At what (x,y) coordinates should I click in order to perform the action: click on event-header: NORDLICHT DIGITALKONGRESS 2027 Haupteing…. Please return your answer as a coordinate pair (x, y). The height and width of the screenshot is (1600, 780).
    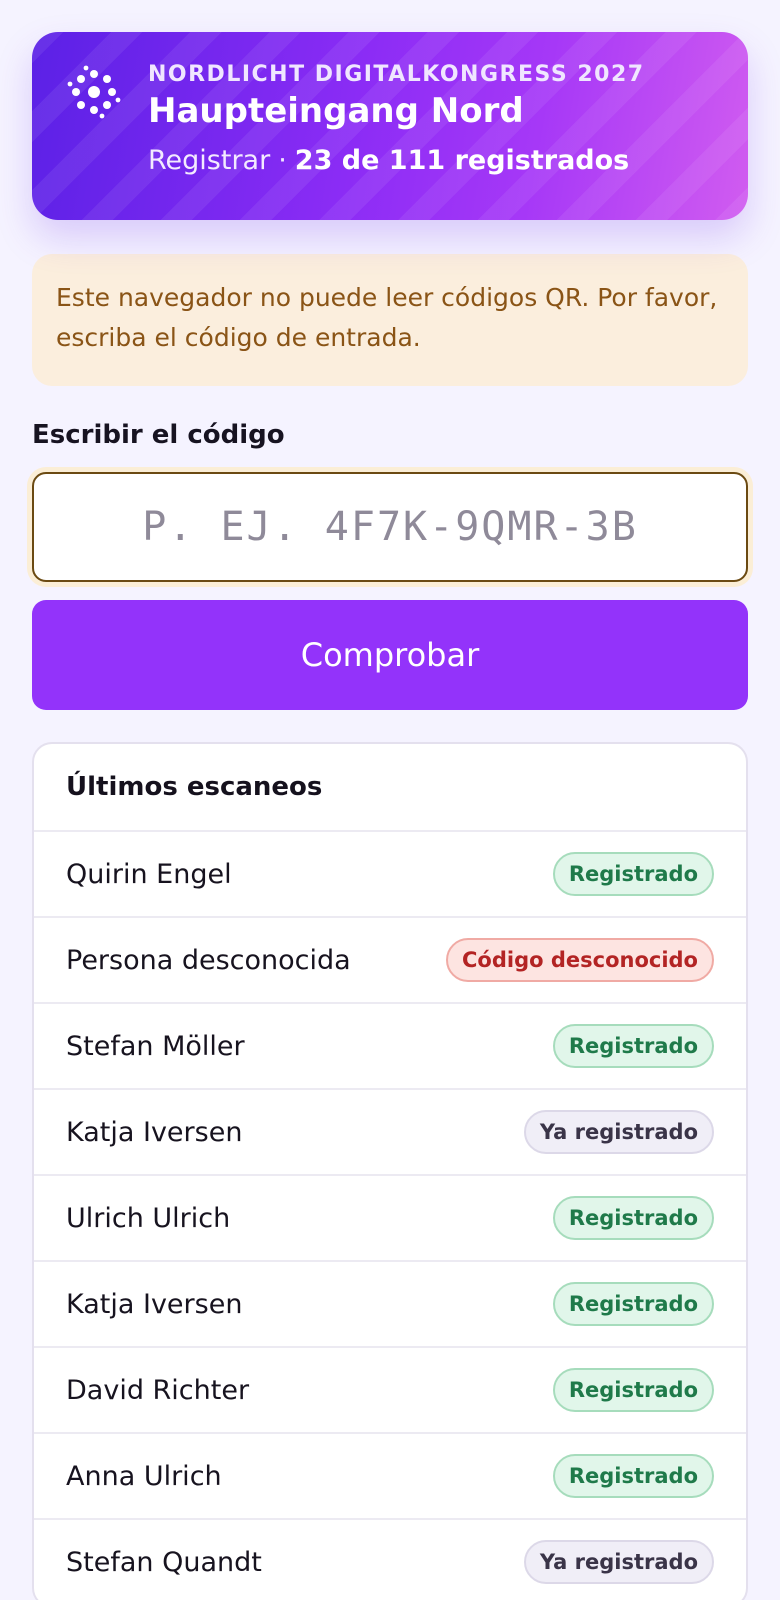
    Looking at the image, I should click on (390, 126).